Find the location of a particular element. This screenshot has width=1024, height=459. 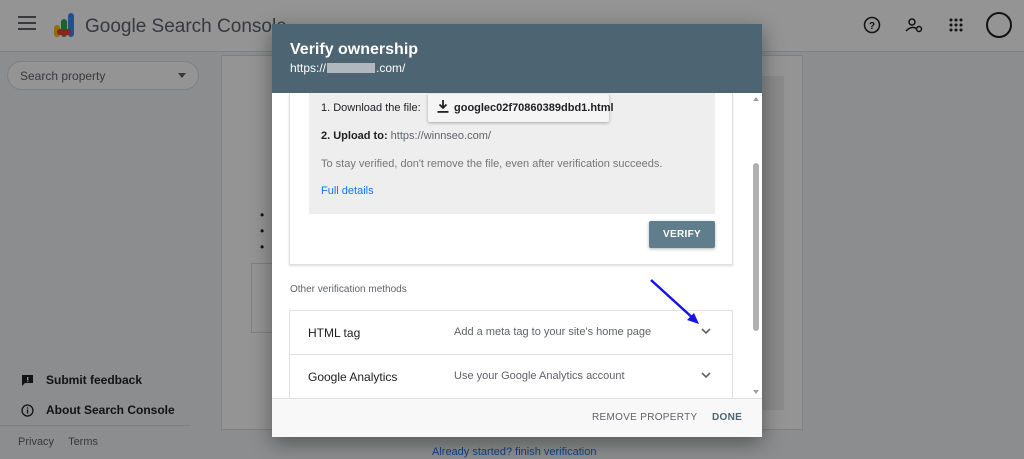

step2-url: https://winnseo.com/ is located at coordinates (440, 136).